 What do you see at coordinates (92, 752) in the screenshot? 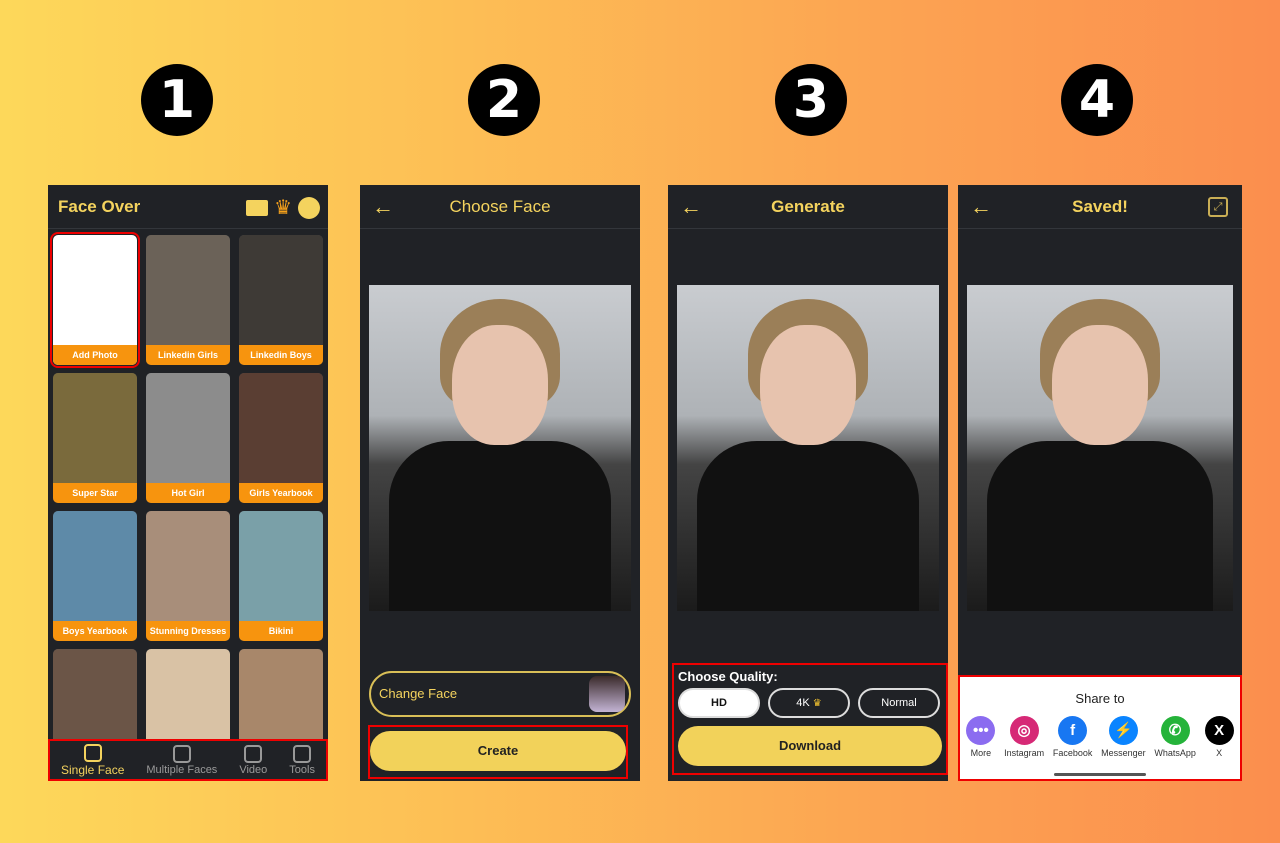
I see `single-face-icon` at bounding box center [92, 752].